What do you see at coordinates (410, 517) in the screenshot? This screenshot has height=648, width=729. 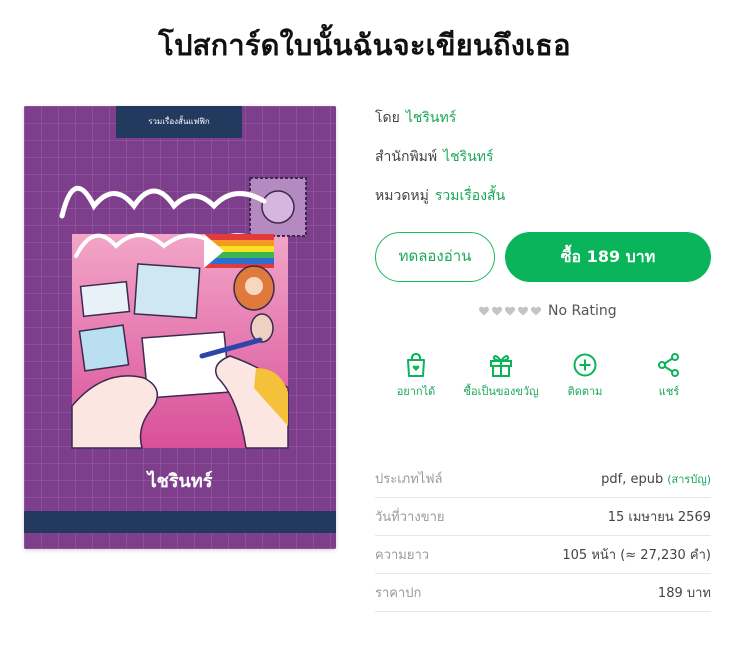 I see `detail-key: วันที่วางขาย` at bounding box center [410, 517].